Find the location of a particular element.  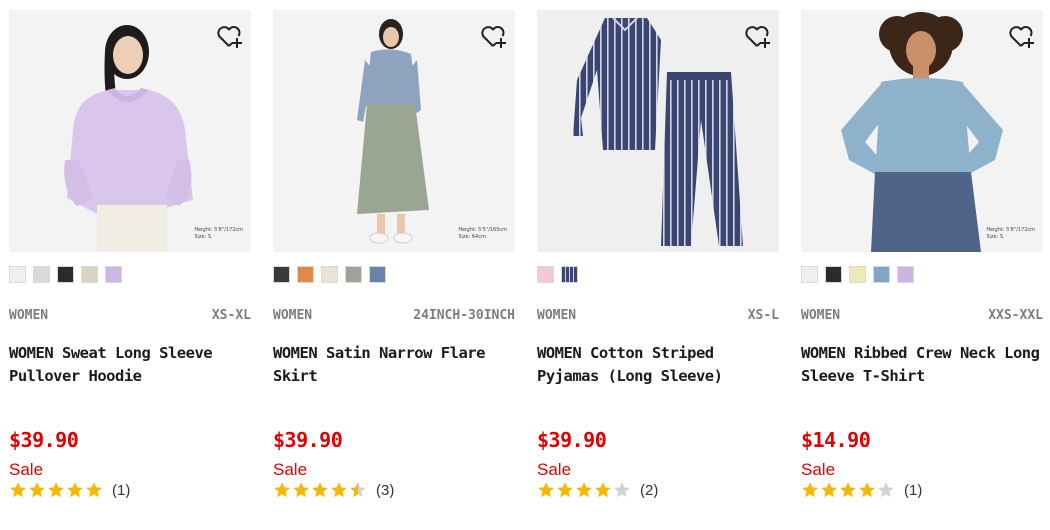

product-meta: WOMEN XS-XL is located at coordinates (130, 315).